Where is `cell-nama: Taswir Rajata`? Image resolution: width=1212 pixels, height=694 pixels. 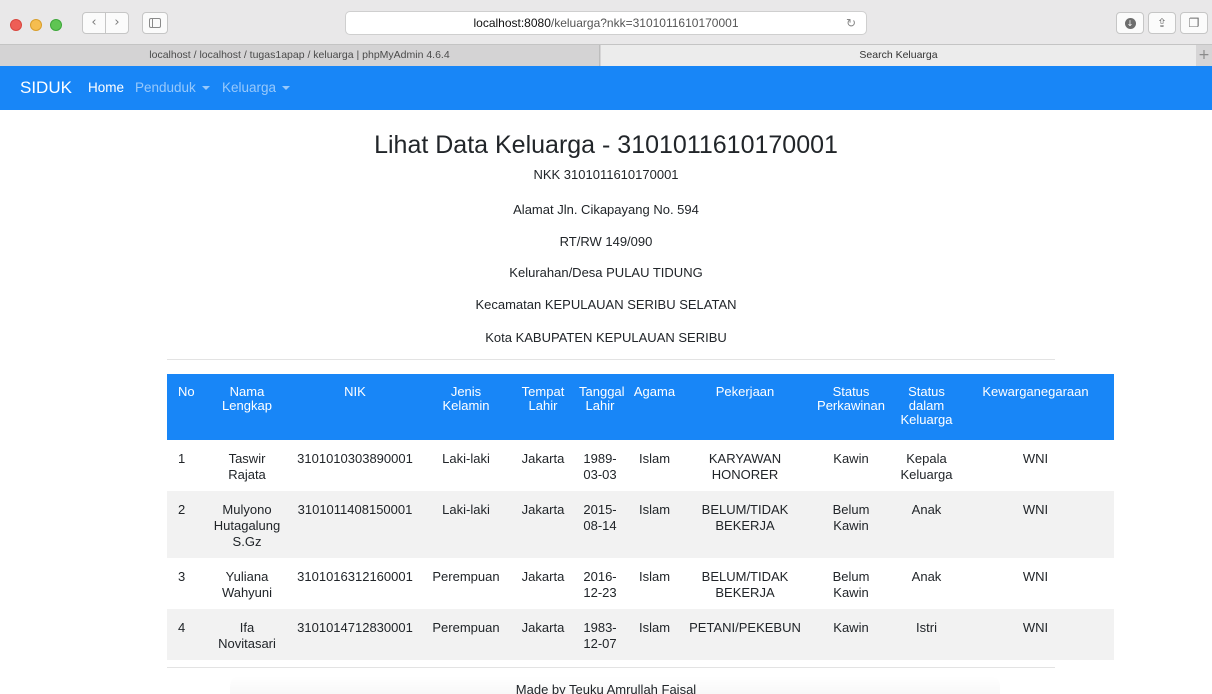 cell-nama: Taswir Rajata is located at coordinates (247, 466).